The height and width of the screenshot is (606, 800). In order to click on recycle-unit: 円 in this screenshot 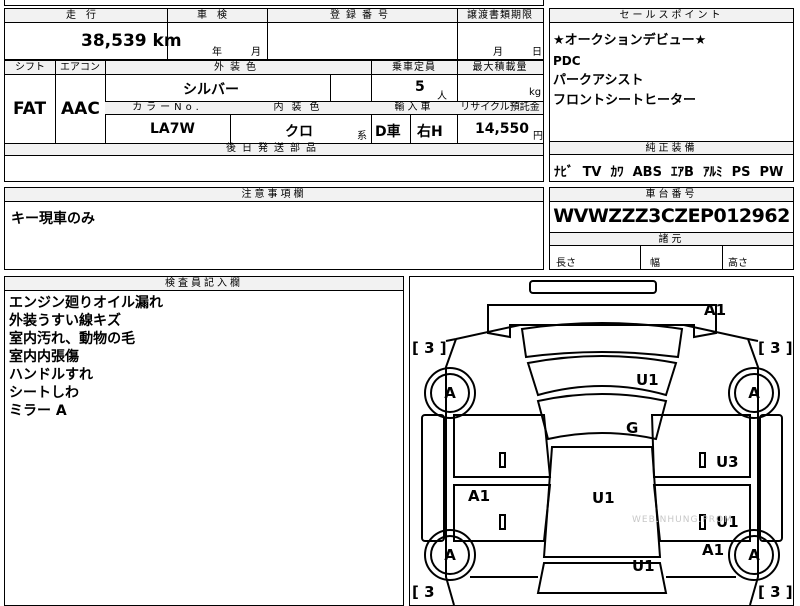, I will do `click(538, 136)`.